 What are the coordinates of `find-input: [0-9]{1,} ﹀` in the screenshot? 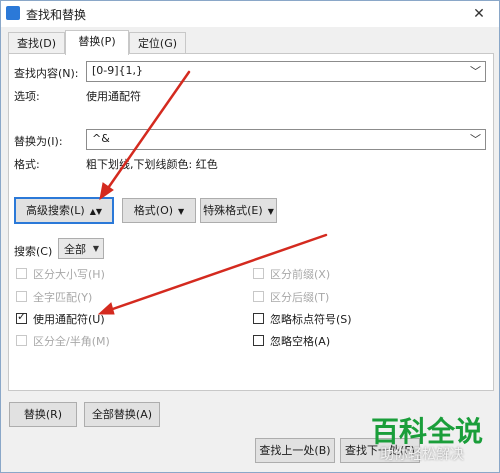 It's located at (286, 71).